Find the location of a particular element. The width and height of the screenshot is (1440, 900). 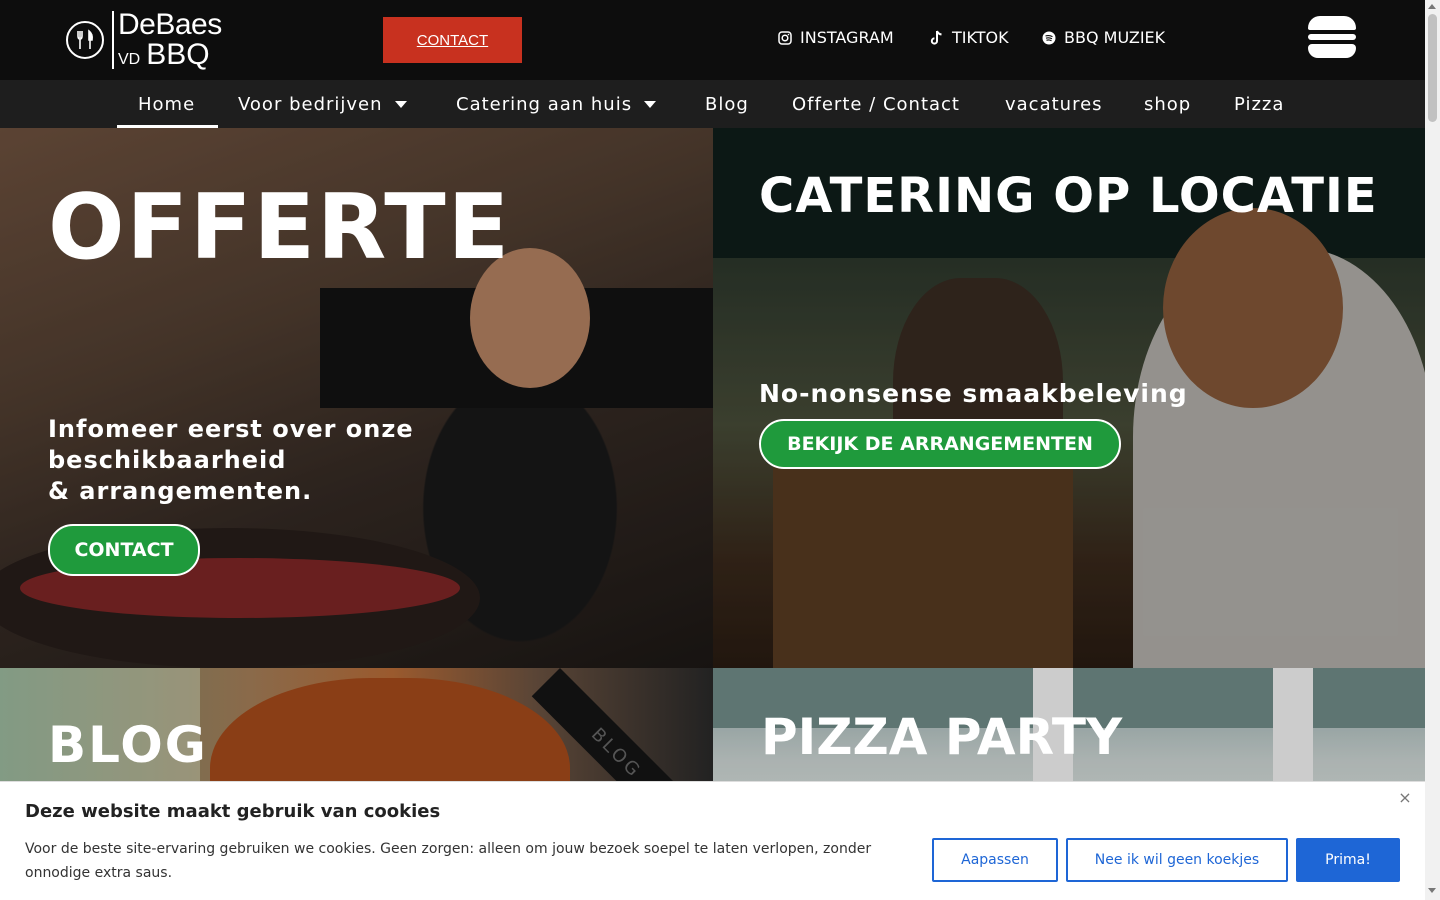

cookie-customize-button: Aapassen is located at coordinates (995, 860).